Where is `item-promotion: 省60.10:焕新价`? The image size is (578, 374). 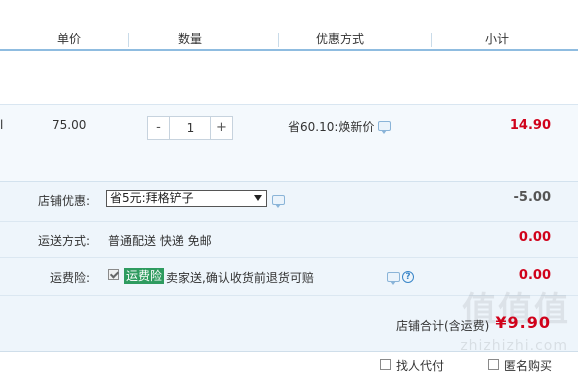 item-promotion: 省60.10:焕新价 is located at coordinates (331, 127).